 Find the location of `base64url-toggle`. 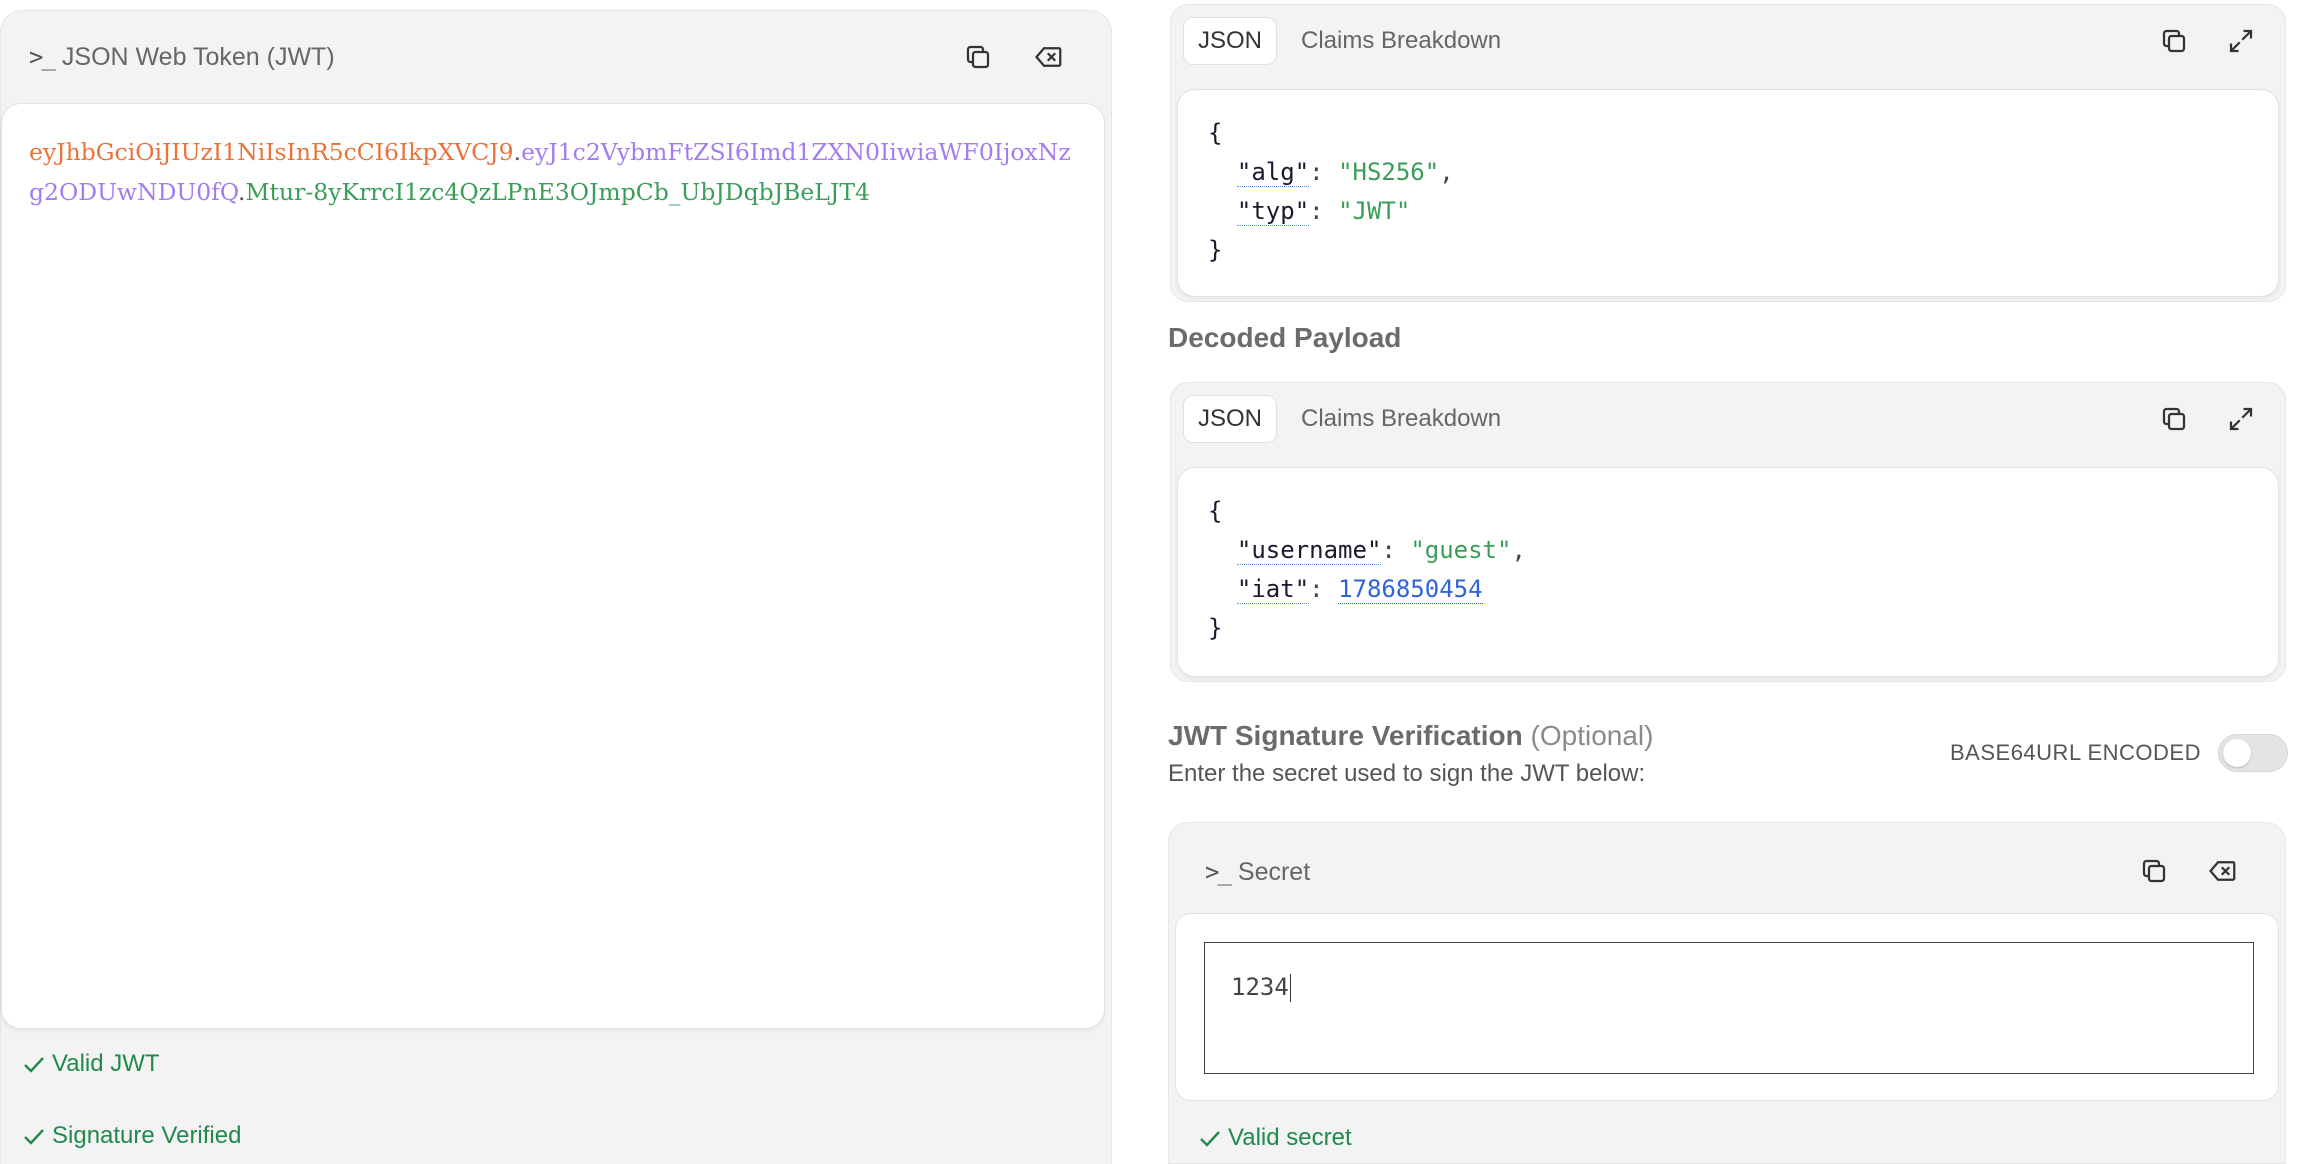

base64url-toggle is located at coordinates (2253, 753).